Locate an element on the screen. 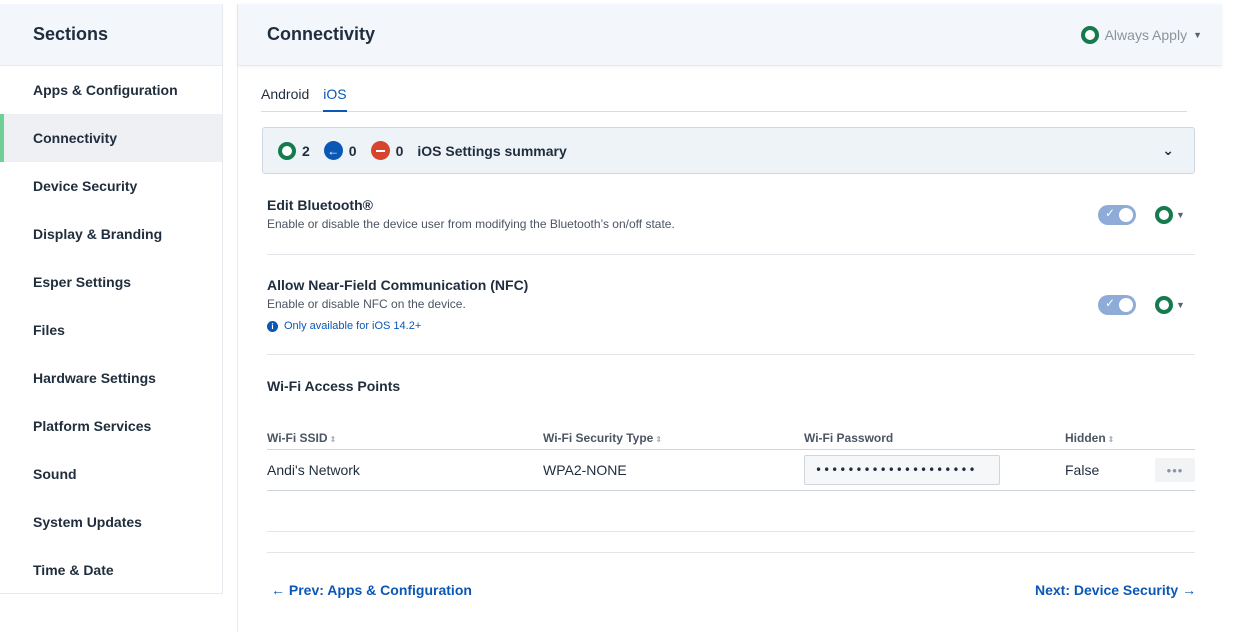 The height and width of the screenshot is (632, 1237). column-header-password: Wi-Fi Password is located at coordinates (849, 438).